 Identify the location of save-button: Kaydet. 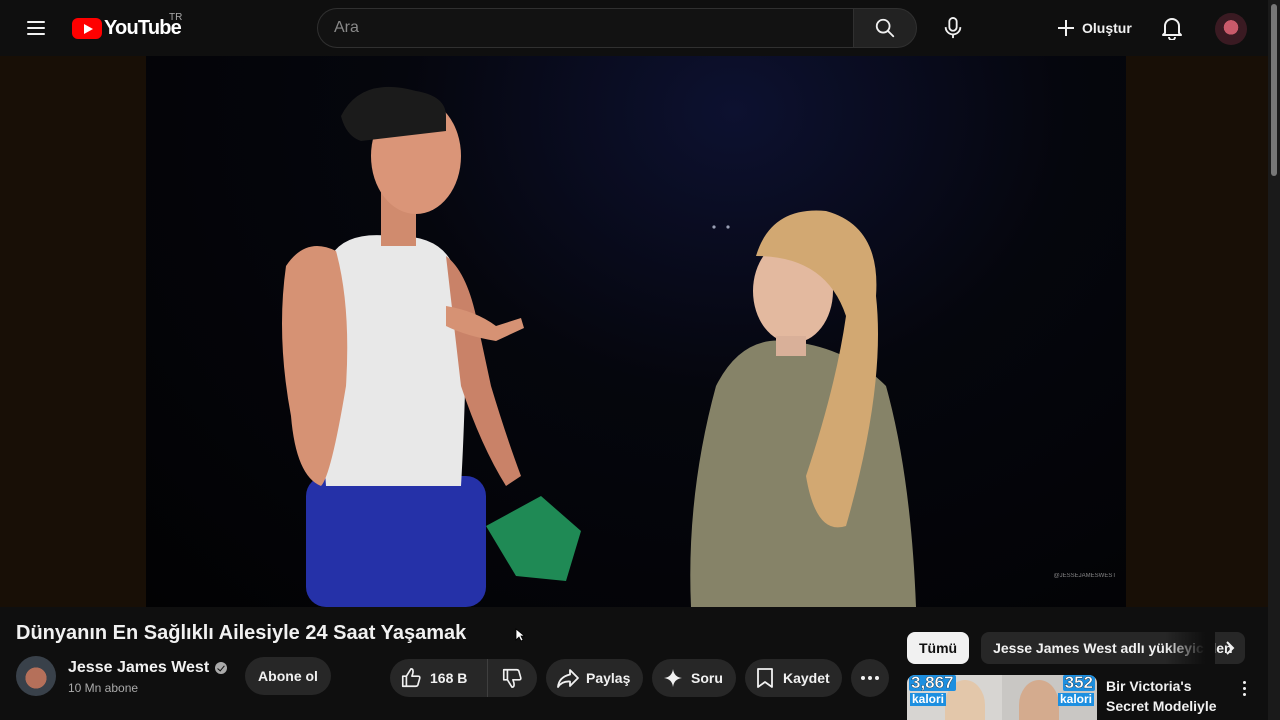
(793, 678).